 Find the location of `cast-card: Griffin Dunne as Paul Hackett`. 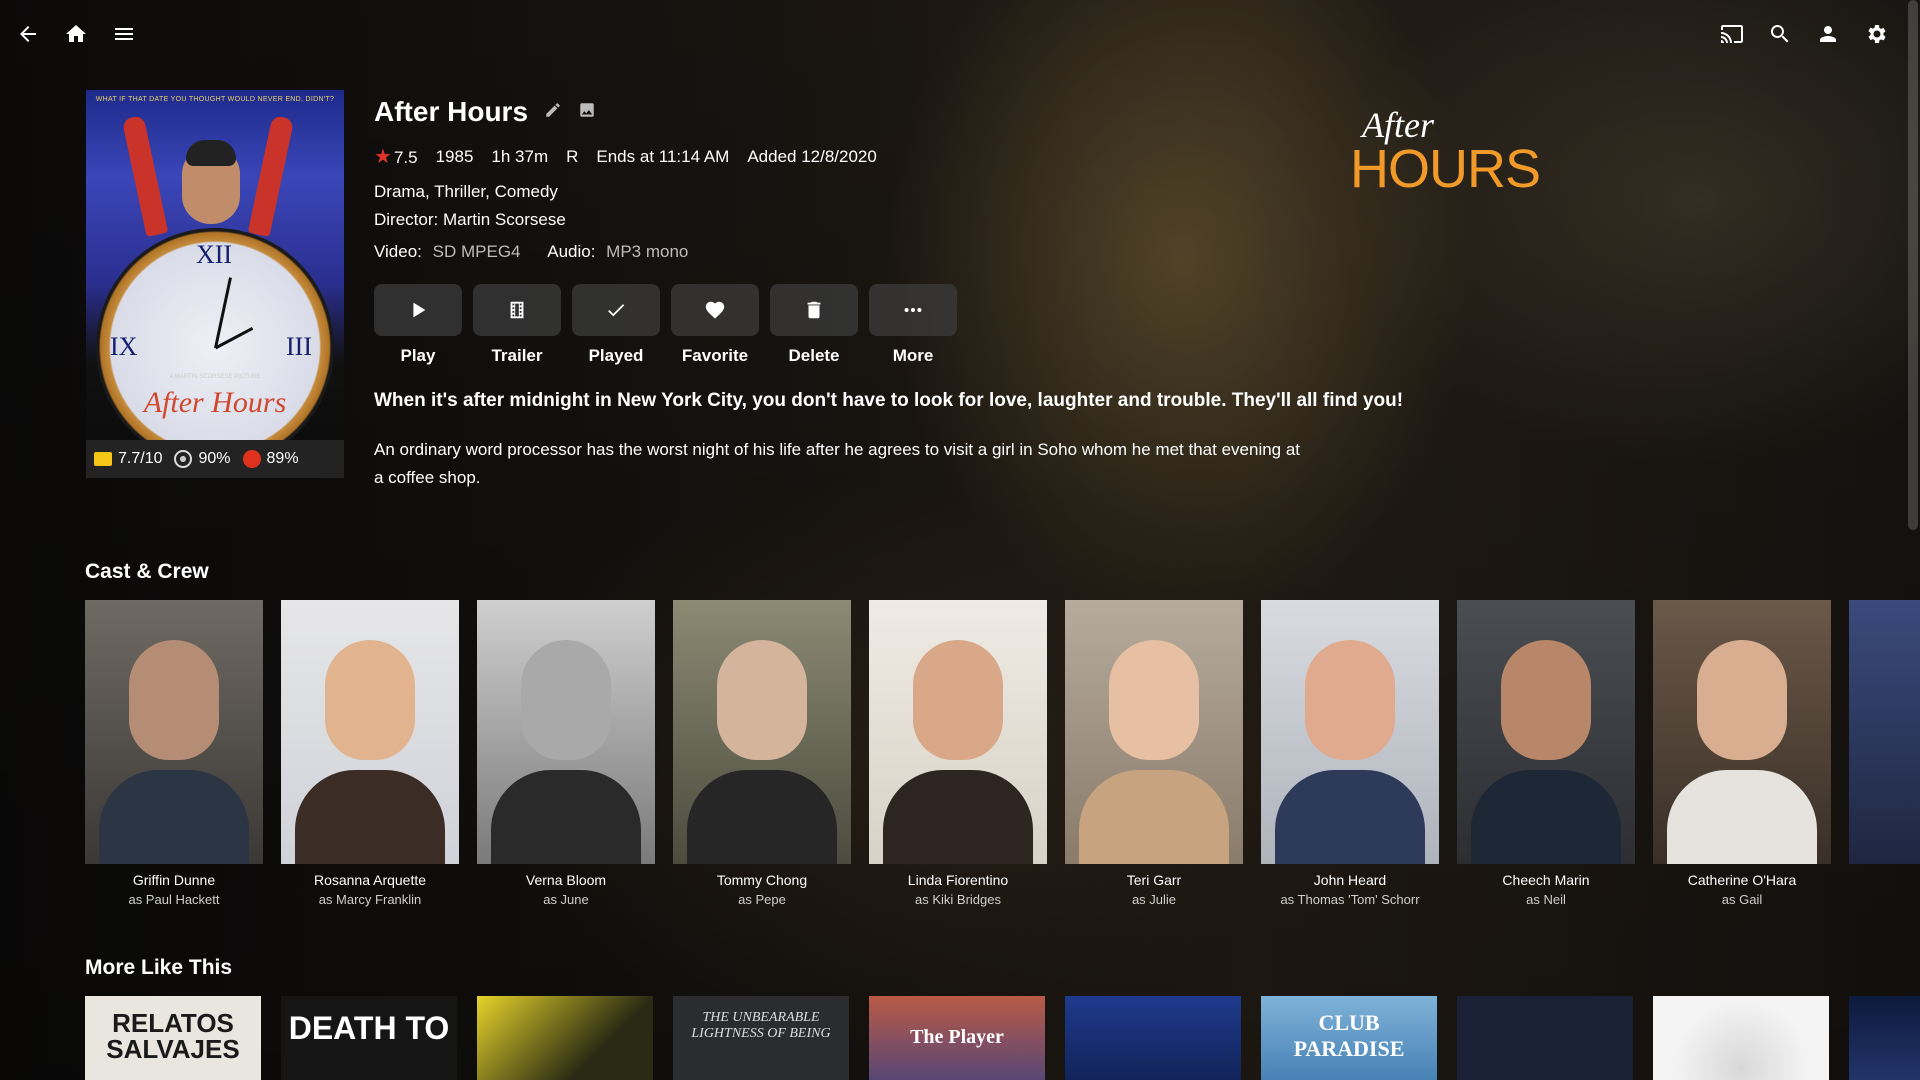

cast-card: Griffin Dunne as Paul Hackett is located at coordinates (174, 753).